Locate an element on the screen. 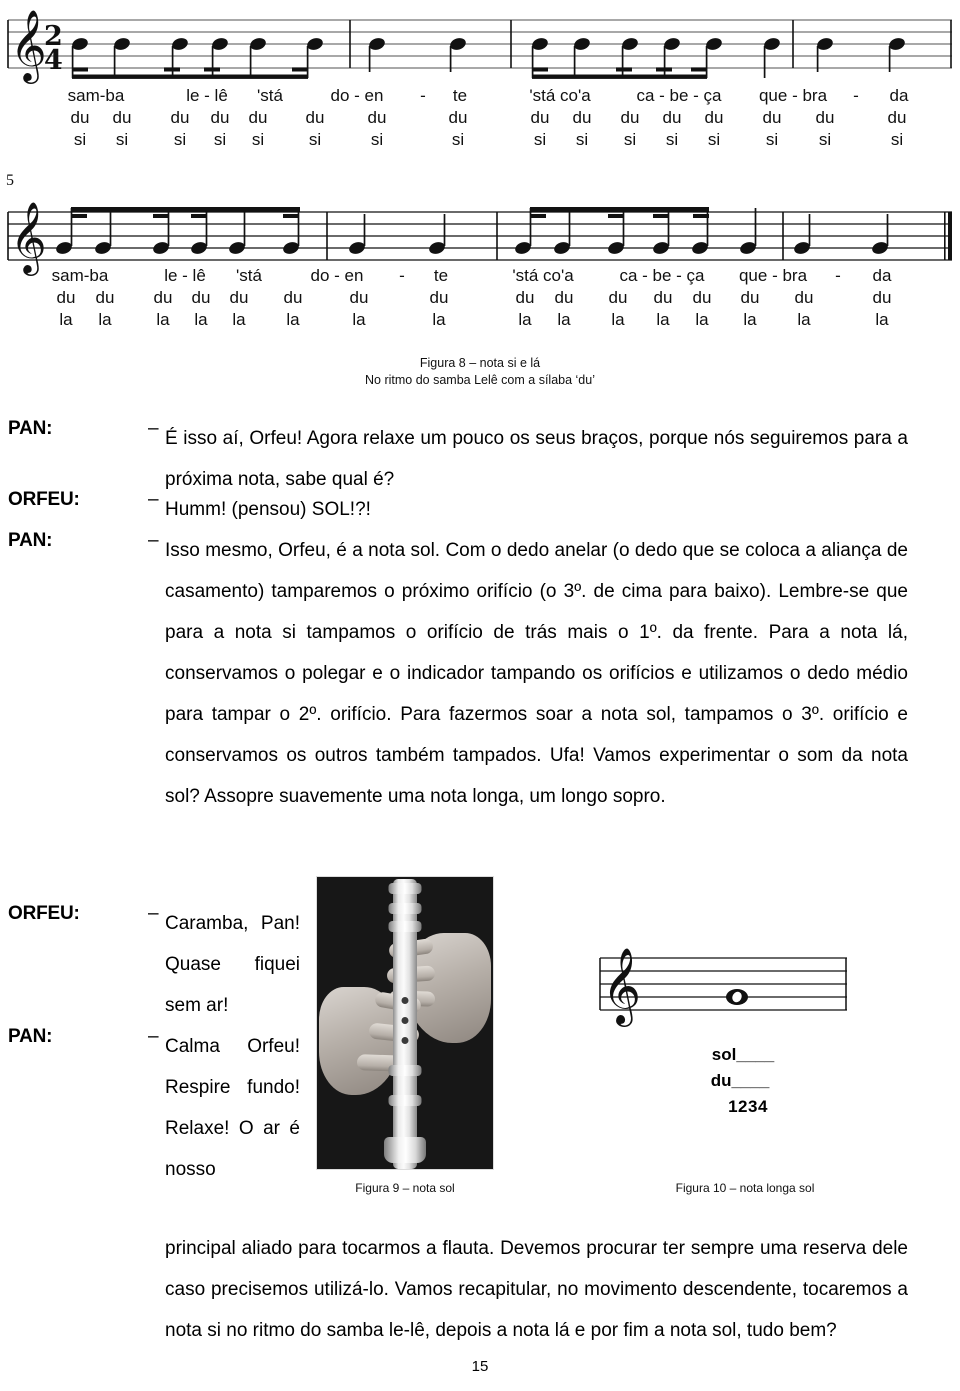  dialogue-text-orfeu-1: Humm! (pensou) SOL!?! is located at coordinates (268, 509).